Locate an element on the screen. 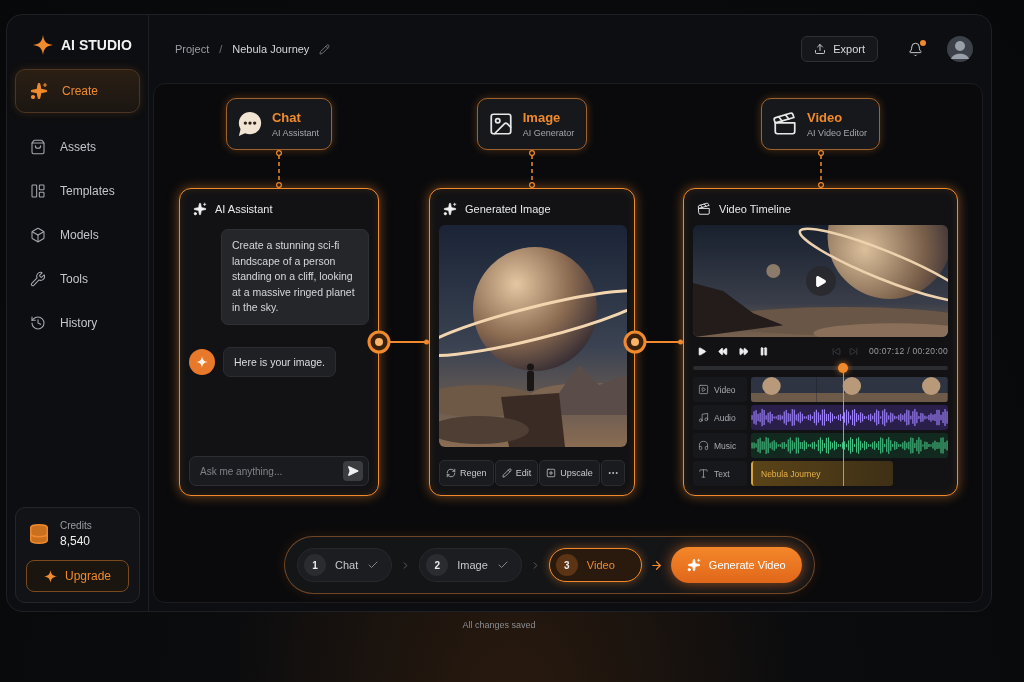 This screenshot has height=682, width=1024. bag-icon is located at coordinates (38, 147).